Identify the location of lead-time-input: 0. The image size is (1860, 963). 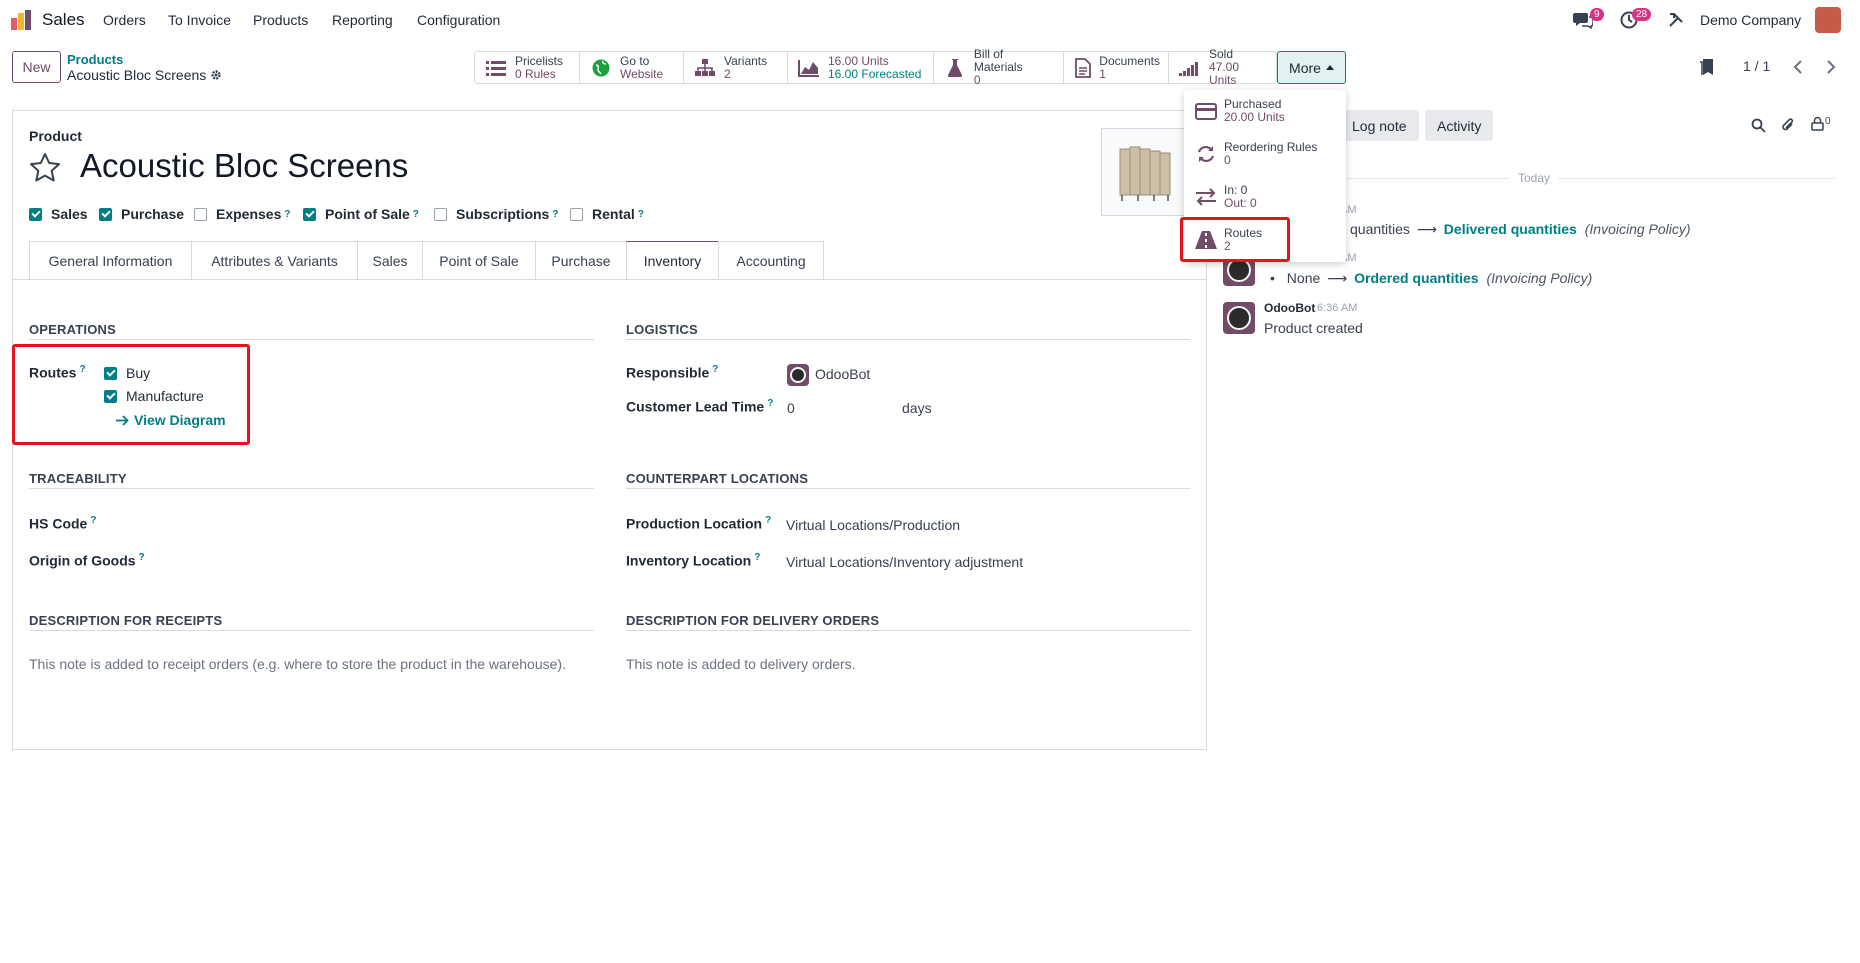
(791, 408).